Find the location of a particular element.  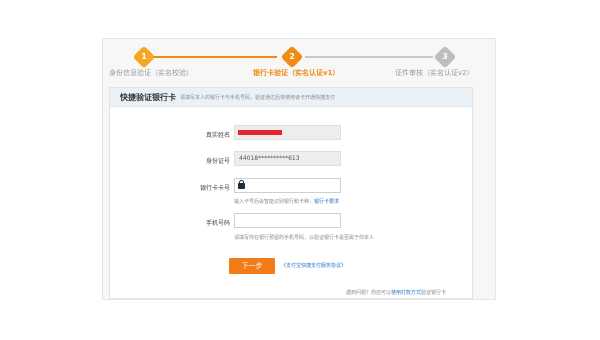

footer-note: 遇到问题？你还可以使用打款方式验证银行卡 is located at coordinates (396, 293).